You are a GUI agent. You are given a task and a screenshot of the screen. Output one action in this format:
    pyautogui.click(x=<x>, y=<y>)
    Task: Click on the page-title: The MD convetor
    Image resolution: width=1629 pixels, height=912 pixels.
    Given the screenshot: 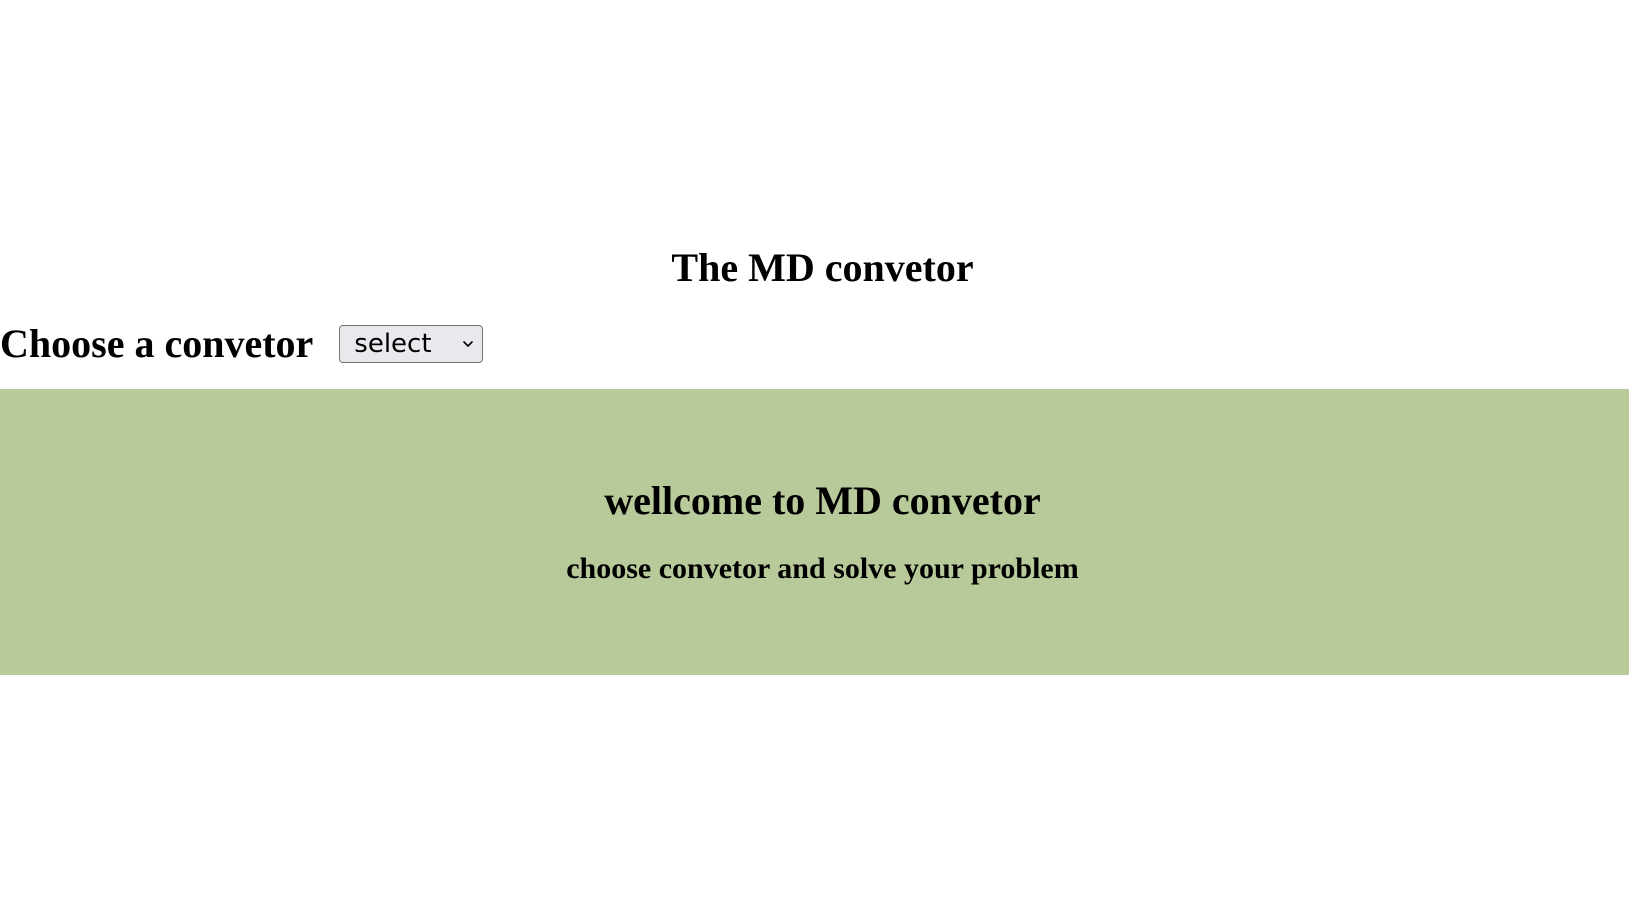 What is the action you would take?
    pyautogui.click(x=822, y=267)
    